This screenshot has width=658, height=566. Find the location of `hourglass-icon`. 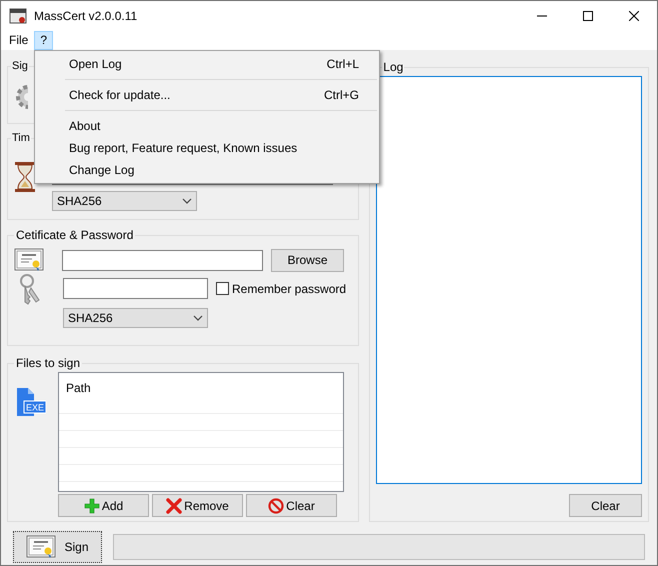

hourglass-icon is located at coordinates (25, 176).